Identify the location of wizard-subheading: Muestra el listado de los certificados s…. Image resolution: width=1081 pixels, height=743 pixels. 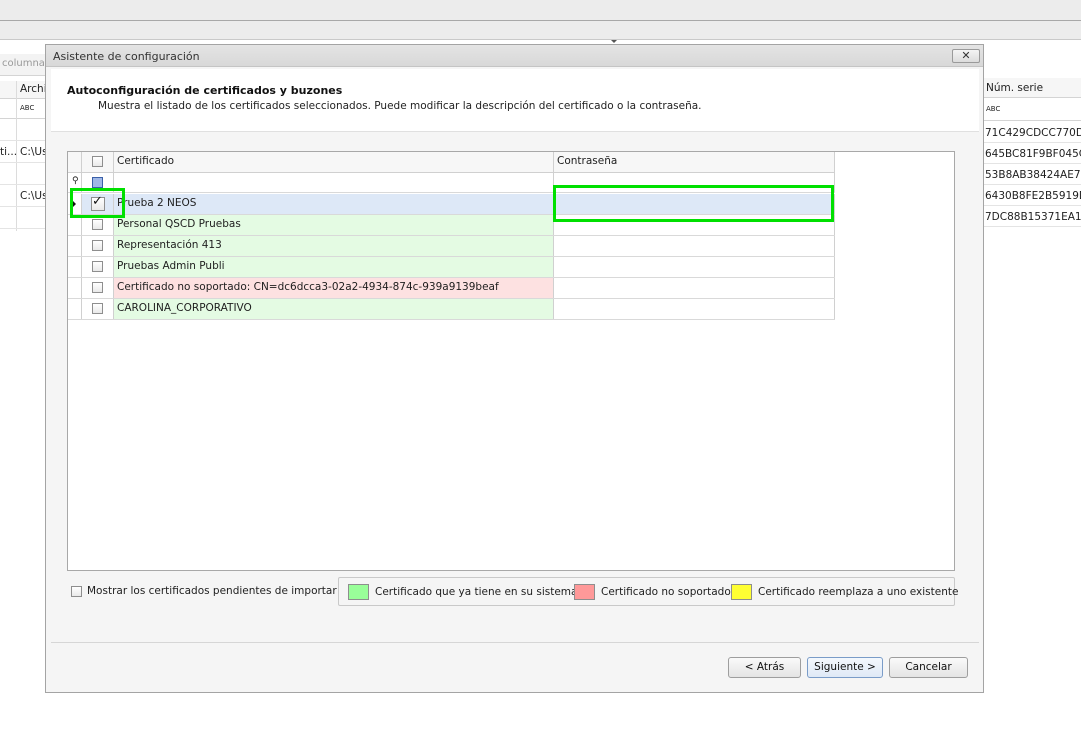
(400, 106).